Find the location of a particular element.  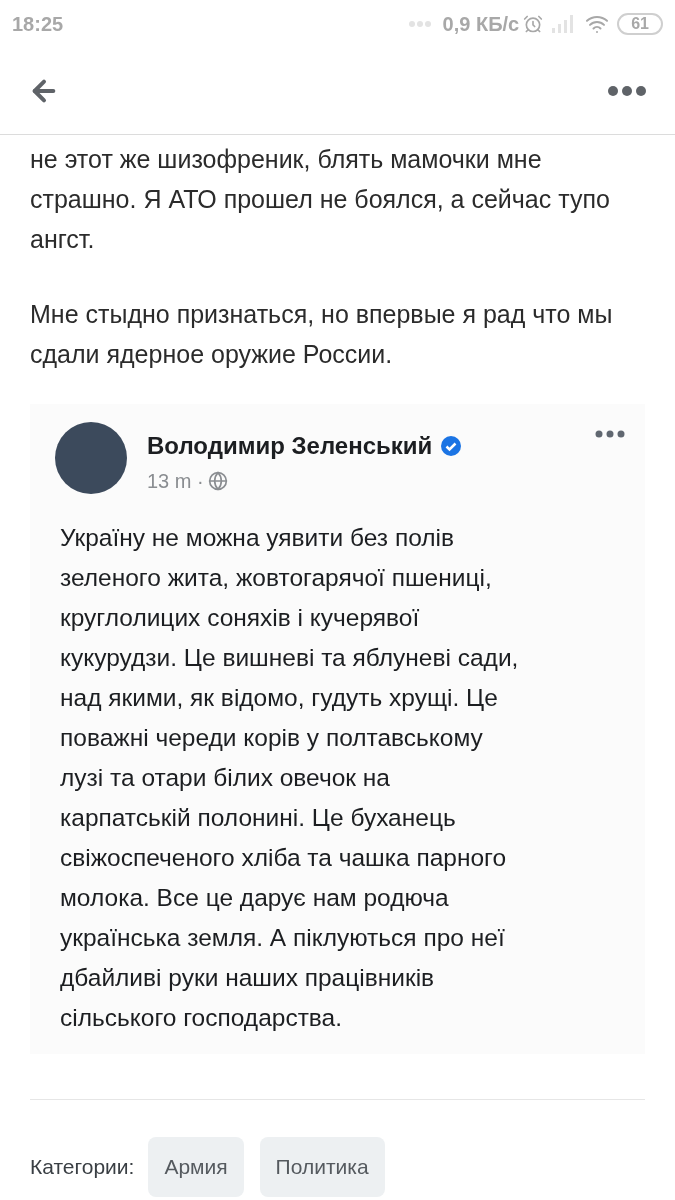

category-tag: Политика is located at coordinates (322, 1167).